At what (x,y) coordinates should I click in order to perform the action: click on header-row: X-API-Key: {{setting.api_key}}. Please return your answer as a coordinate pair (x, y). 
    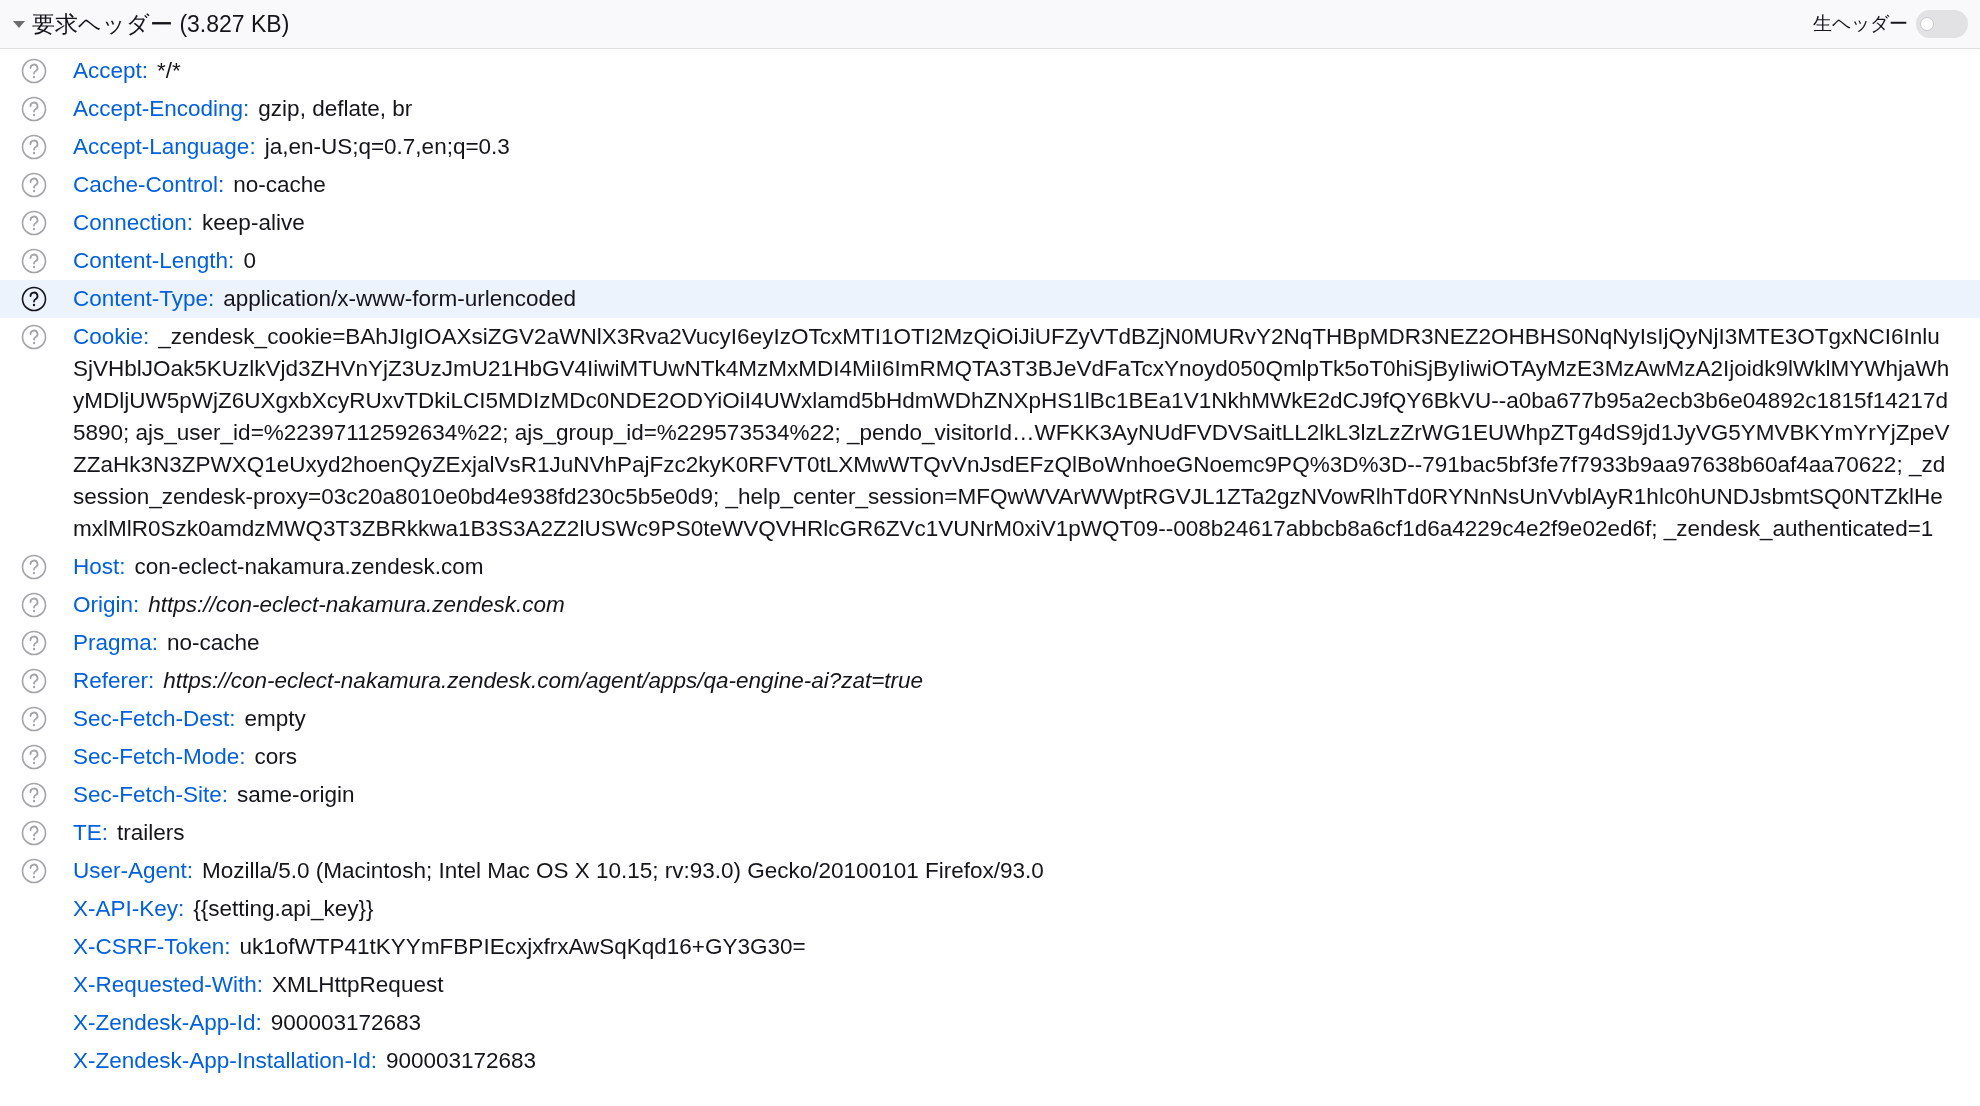
    Looking at the image, I should click on (990, 909).